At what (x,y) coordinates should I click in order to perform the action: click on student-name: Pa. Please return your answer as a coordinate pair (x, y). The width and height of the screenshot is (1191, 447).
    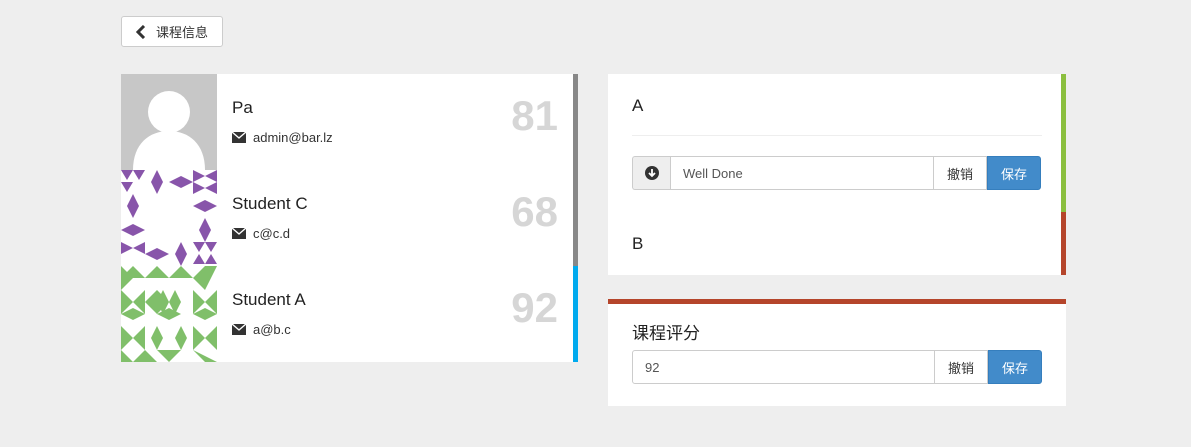
    Looking at the image, I should click on (242, 107).